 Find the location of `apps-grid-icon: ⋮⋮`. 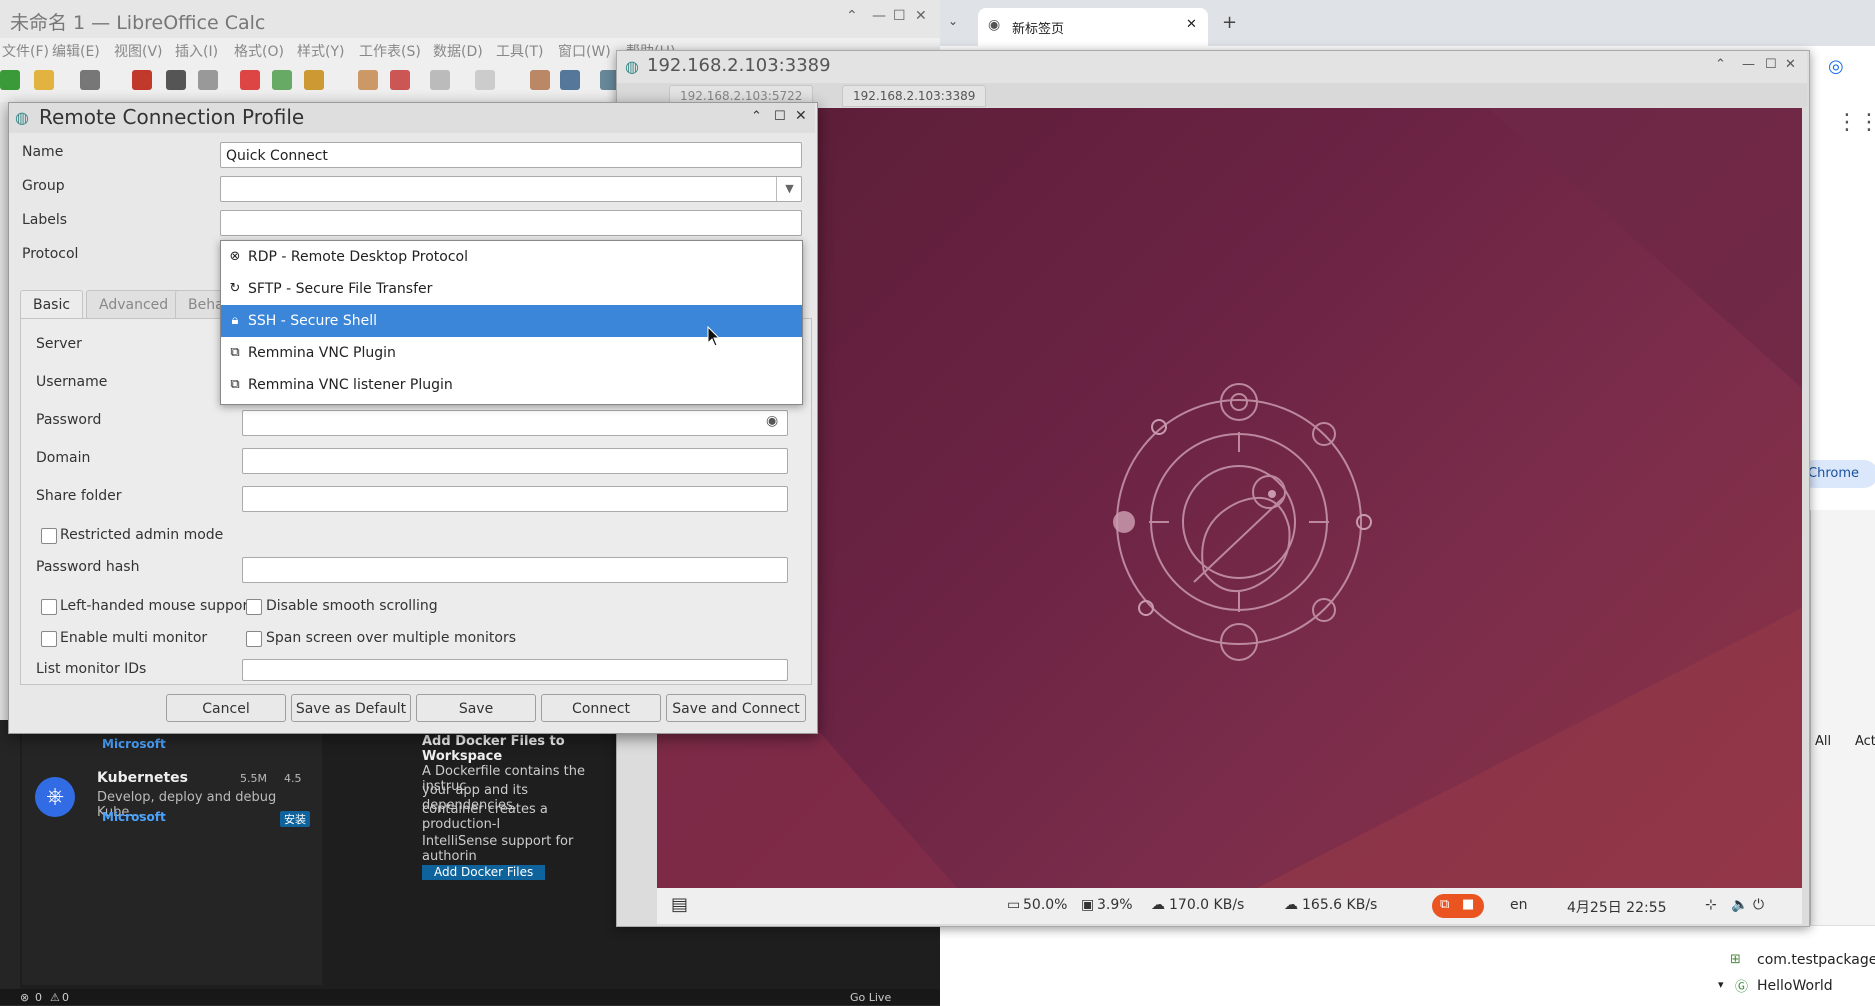

apps-grid-icon: ⋮⋮ is located at coordinates (1855, 122).